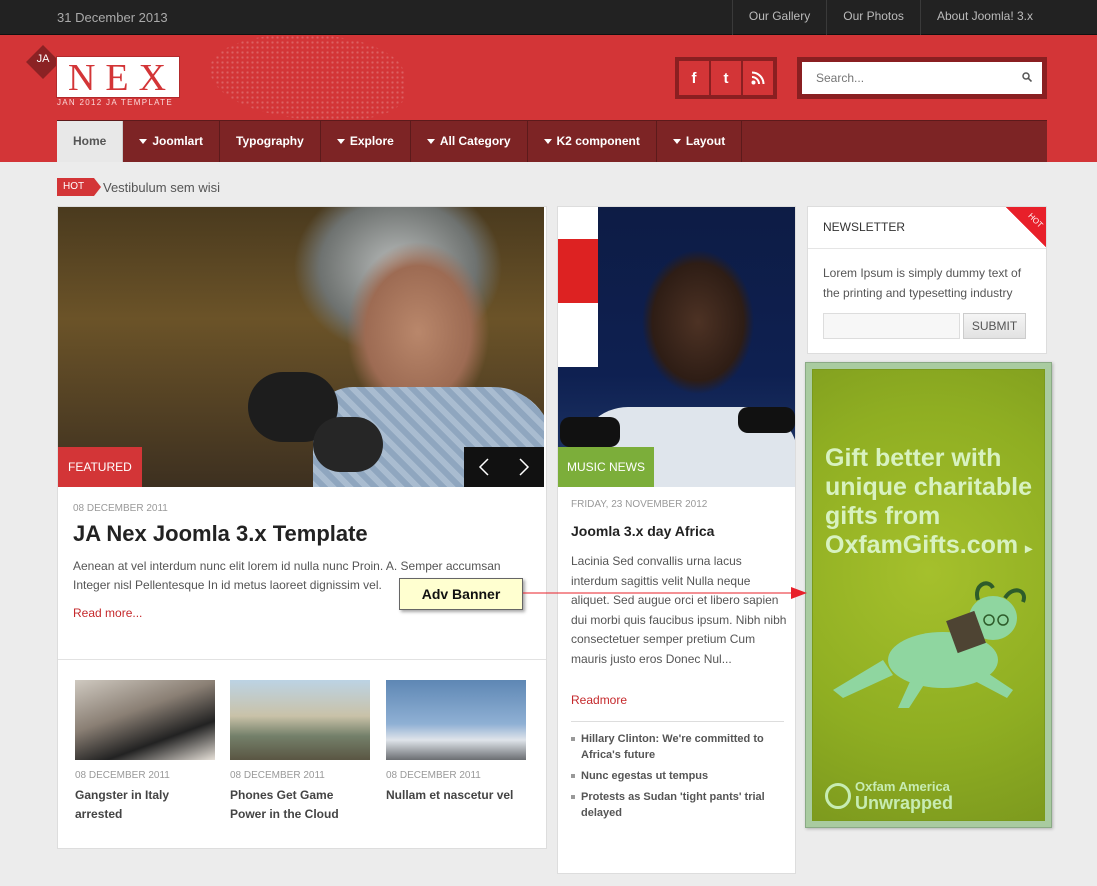  What do you see at coordinates (929, 644) in the screenshot?
I see `goat-illustration-icon` at bounding box center [929, 644].